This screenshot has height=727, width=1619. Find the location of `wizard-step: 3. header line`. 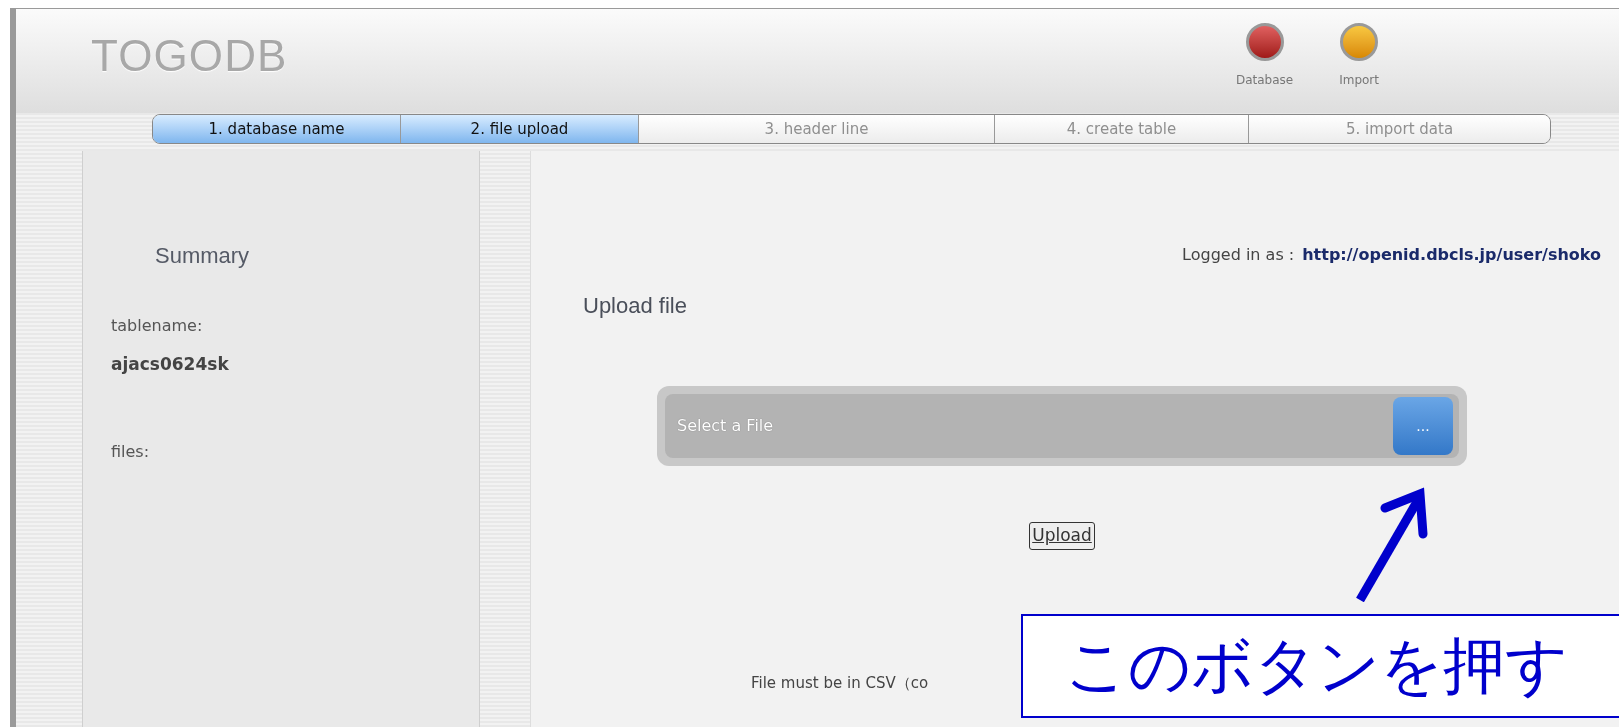

wizard-step: 3. header line is located at coordinates (817, 129).